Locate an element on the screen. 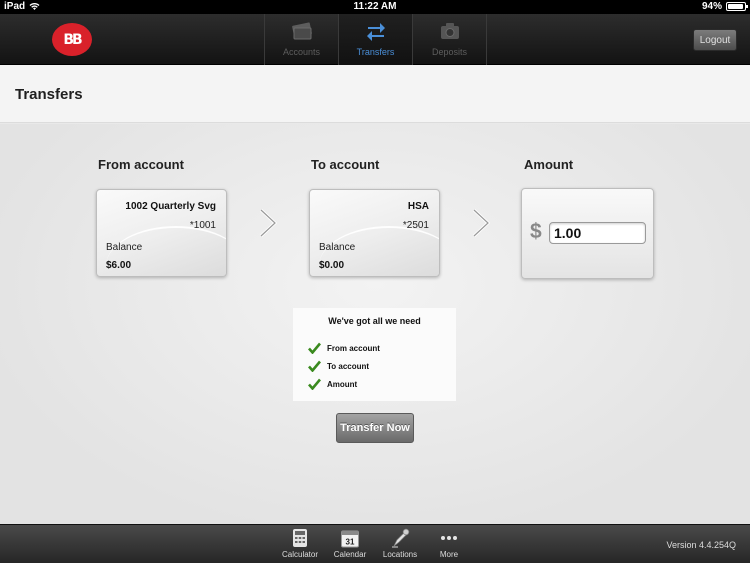 The height and width of the screenshot is (563, 750). from-account-card: 1002 Quarterly Svg *1001 Balance $6.00 is located at coordinates (161, 233).